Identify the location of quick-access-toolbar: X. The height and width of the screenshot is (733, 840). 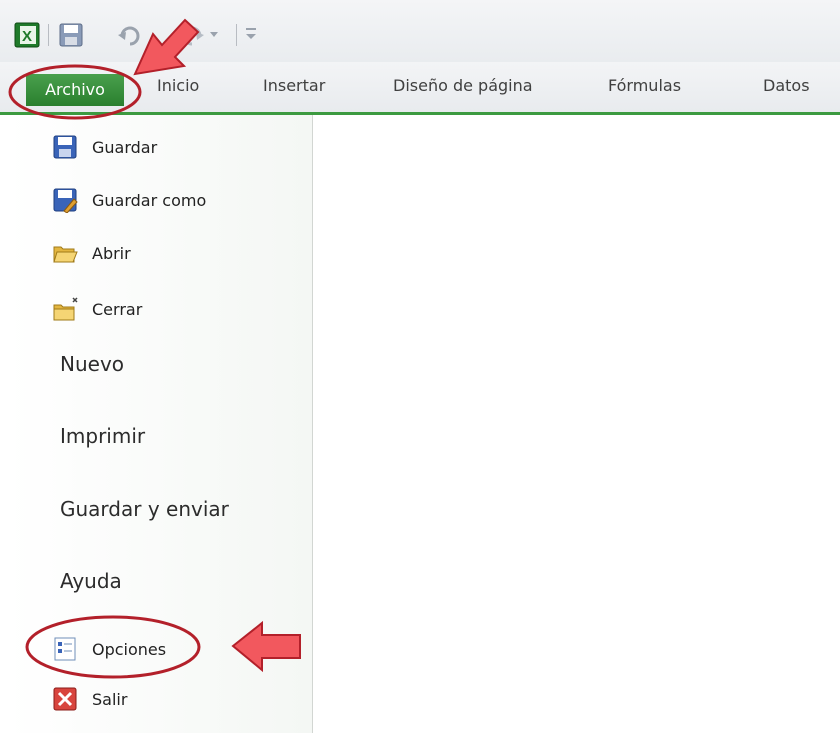
(420, 31).